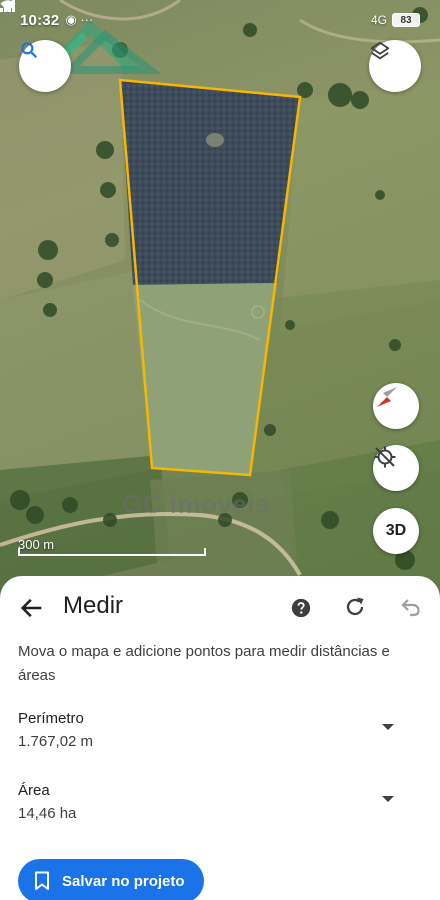 The image size is (440, 900). Describe the element at coordinates (210, 13) in the screenshot. I see `status-right: 4G 83` at that location.